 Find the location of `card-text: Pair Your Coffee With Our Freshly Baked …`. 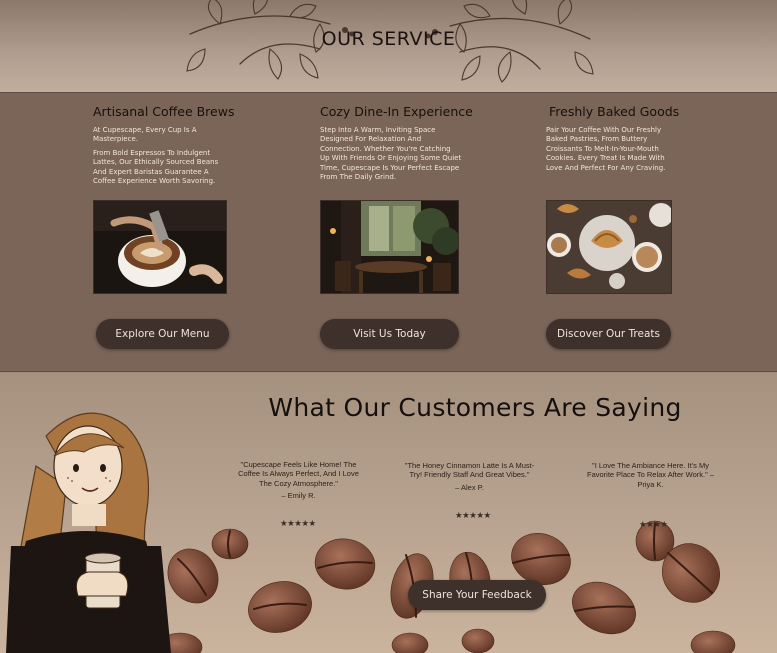

card-text: Pair Your Coffee With Our Freshly Baked … is located at coordinates (606, 149).